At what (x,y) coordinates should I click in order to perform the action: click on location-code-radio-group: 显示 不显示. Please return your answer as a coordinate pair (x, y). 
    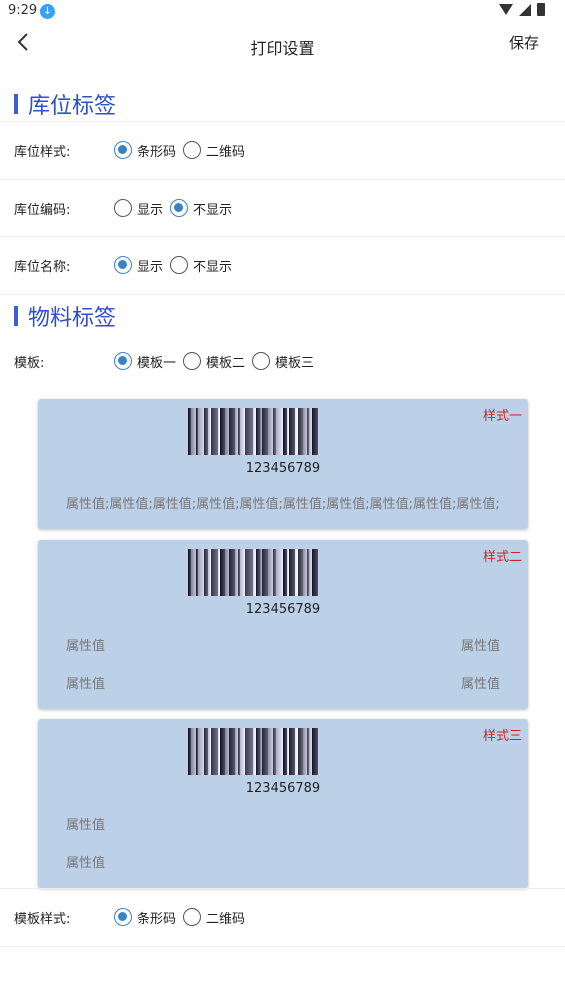
    Looking at the image, I should click on (176, 208).